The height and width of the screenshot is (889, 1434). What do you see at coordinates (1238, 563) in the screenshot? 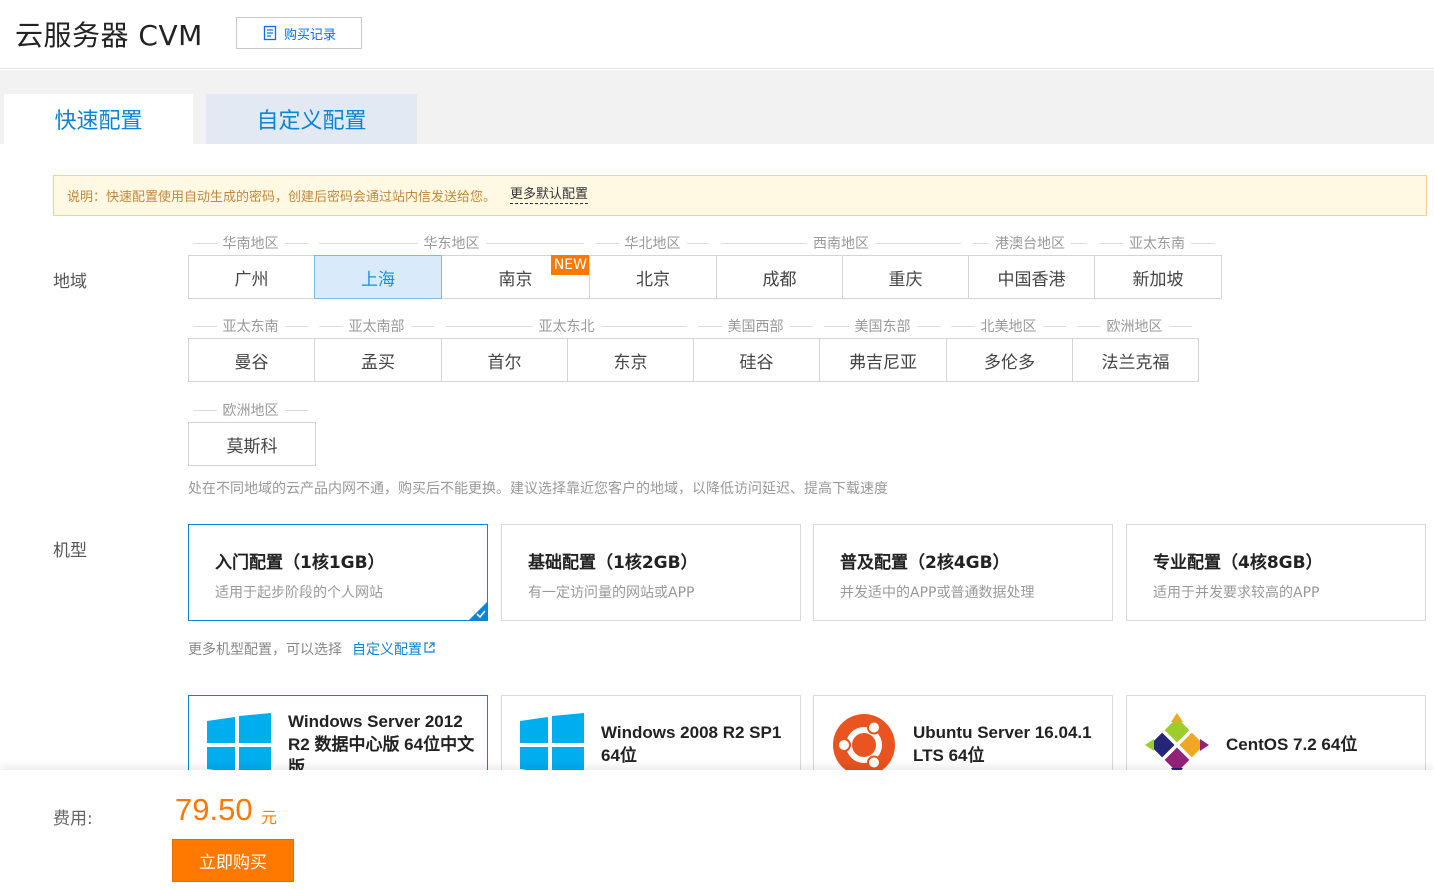
I see `spec-title: 专业配置（4核8GB）` at bounding box center [1238, 563].